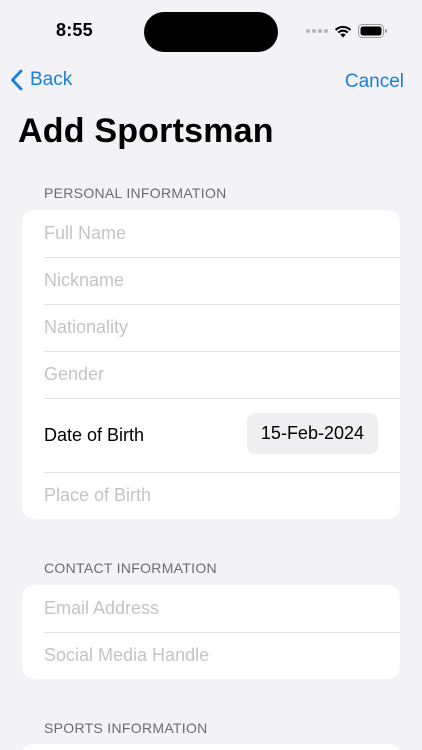 This screenshot has width=422, height=750. What do you see at coordinates (84, 280) in the screenshot?
I see `nickname-placeholder: Nickname` at bounding box center [84, 280].